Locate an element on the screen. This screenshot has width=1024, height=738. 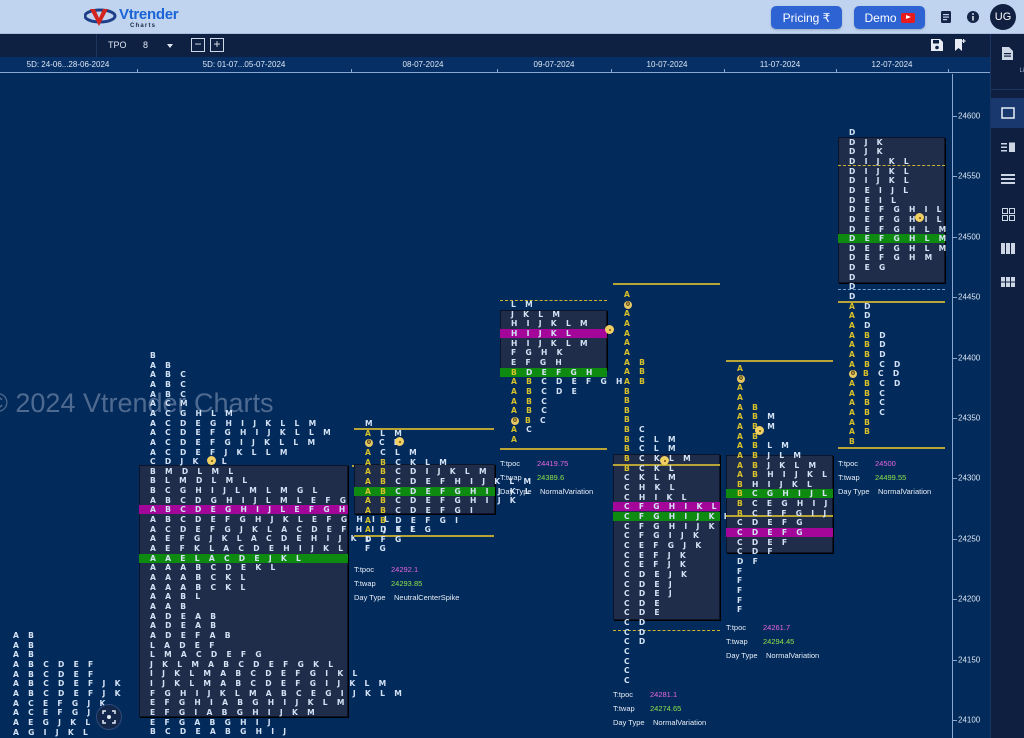
pricing-button: Pricing ₹ is located at coordinates (806, 17).